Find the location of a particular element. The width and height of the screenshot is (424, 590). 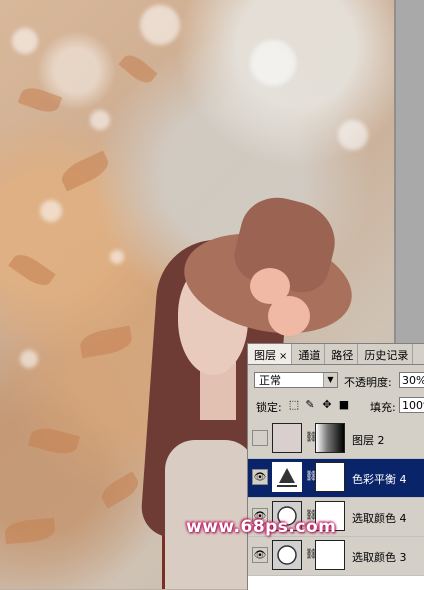

lock-transparency-icon: ⬚ is located at coordinates (294, 405).